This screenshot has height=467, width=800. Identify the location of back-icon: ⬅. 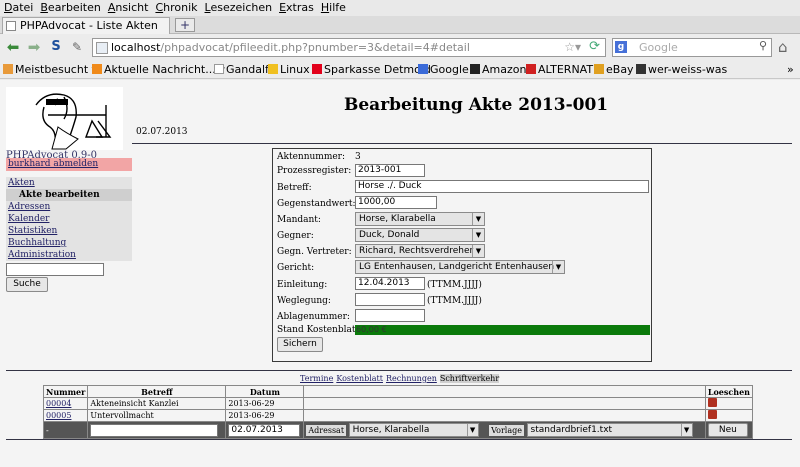
(13, 47).